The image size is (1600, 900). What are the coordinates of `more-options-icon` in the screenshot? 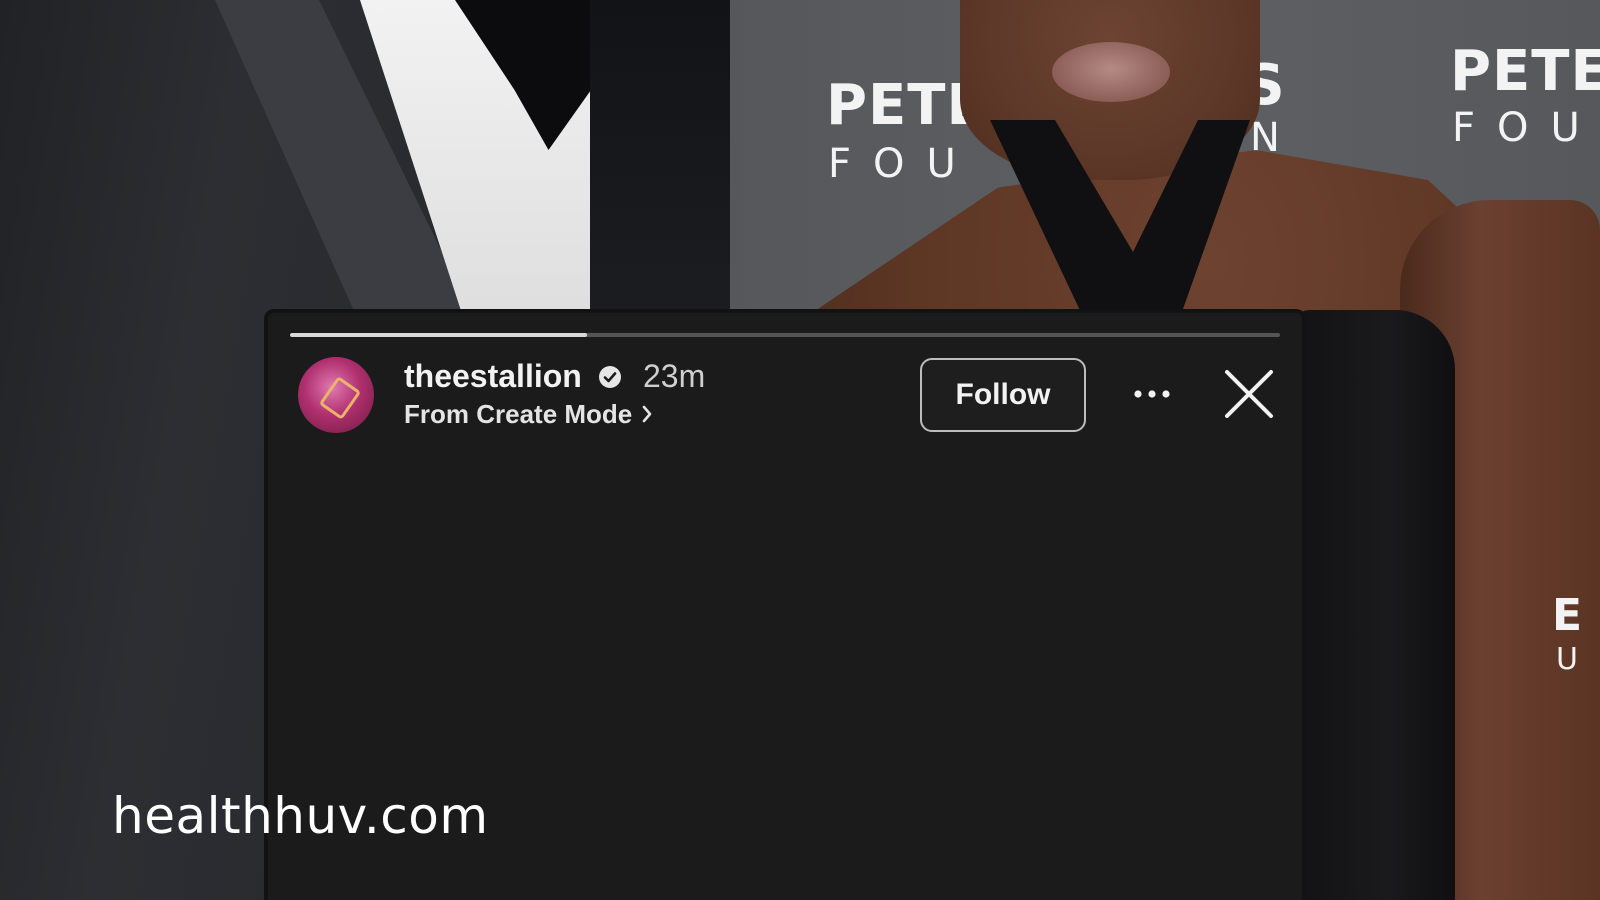 It's located at (1152, 394).